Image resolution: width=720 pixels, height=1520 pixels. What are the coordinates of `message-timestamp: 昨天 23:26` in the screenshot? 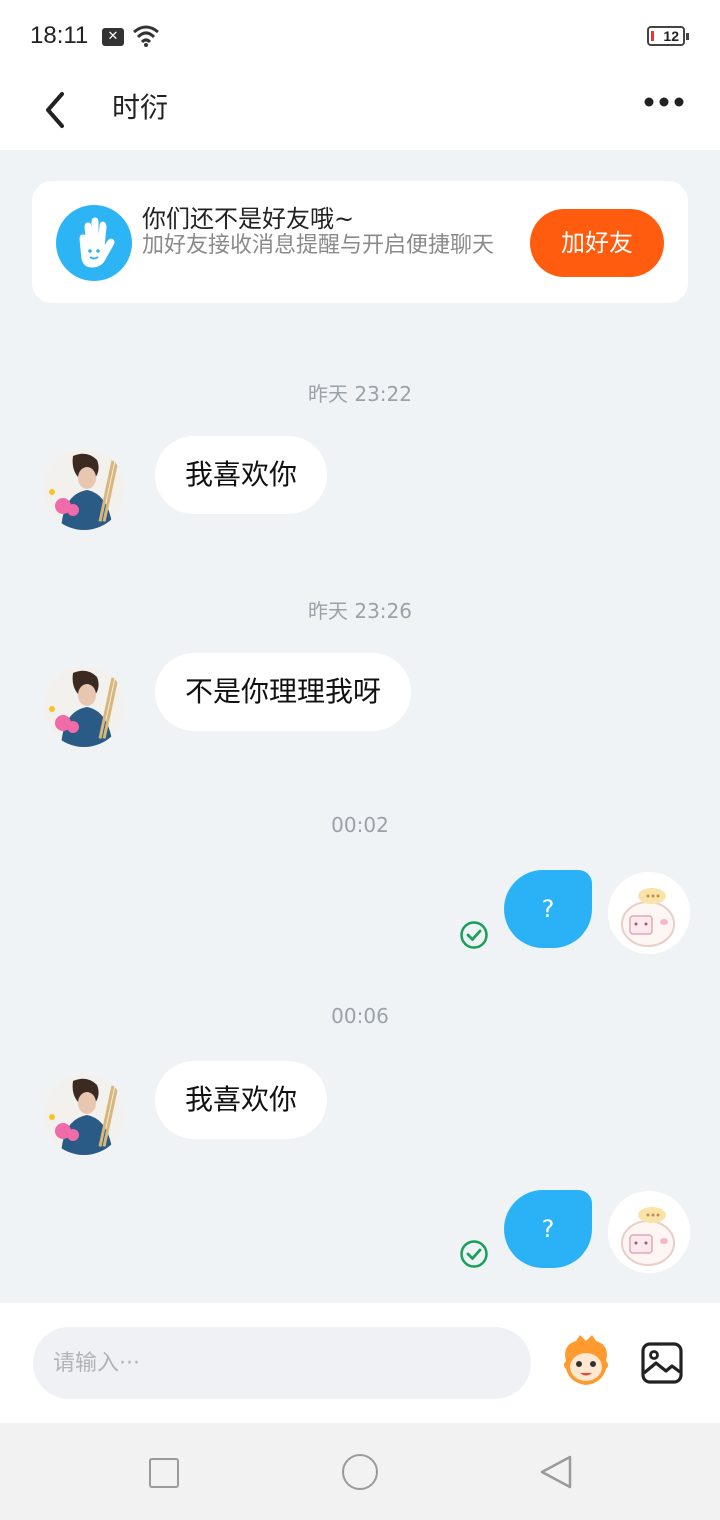 It's located at (360, 611).